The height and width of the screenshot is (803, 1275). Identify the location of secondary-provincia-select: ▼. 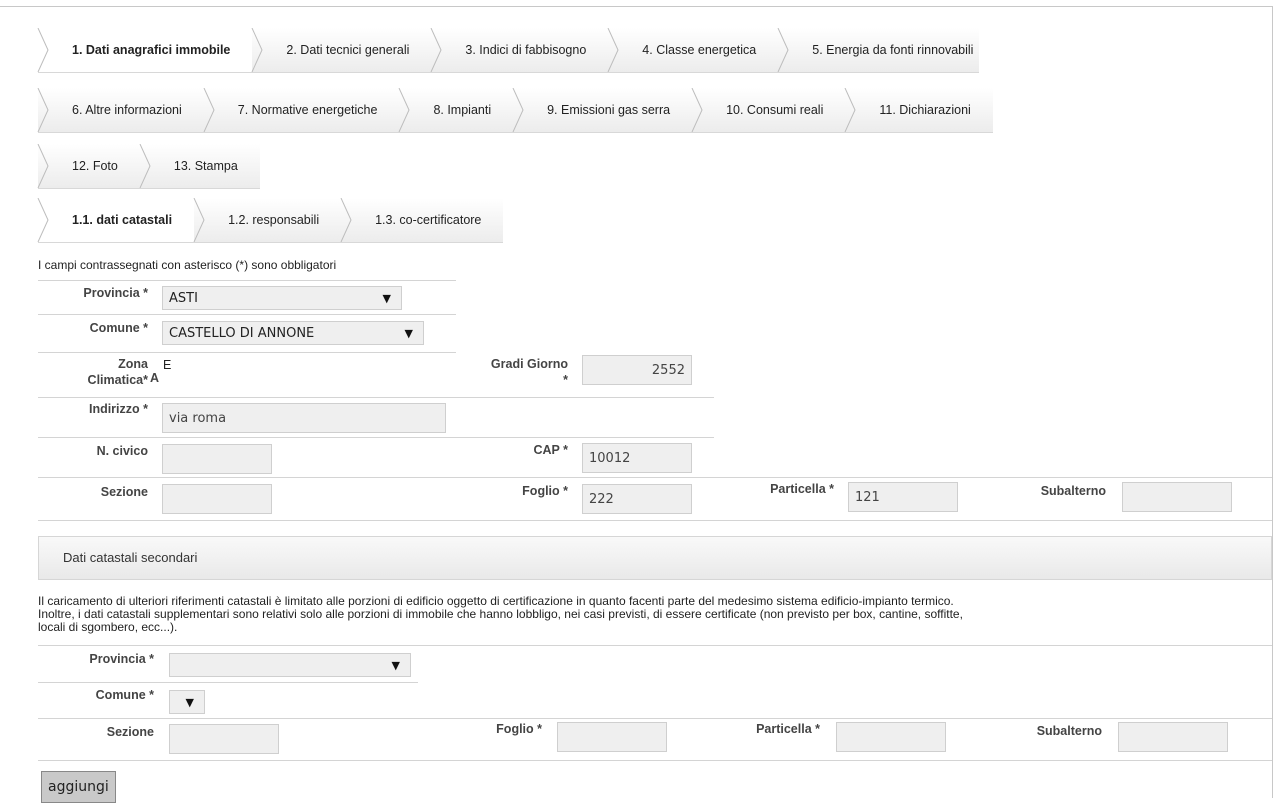
(290, 665).